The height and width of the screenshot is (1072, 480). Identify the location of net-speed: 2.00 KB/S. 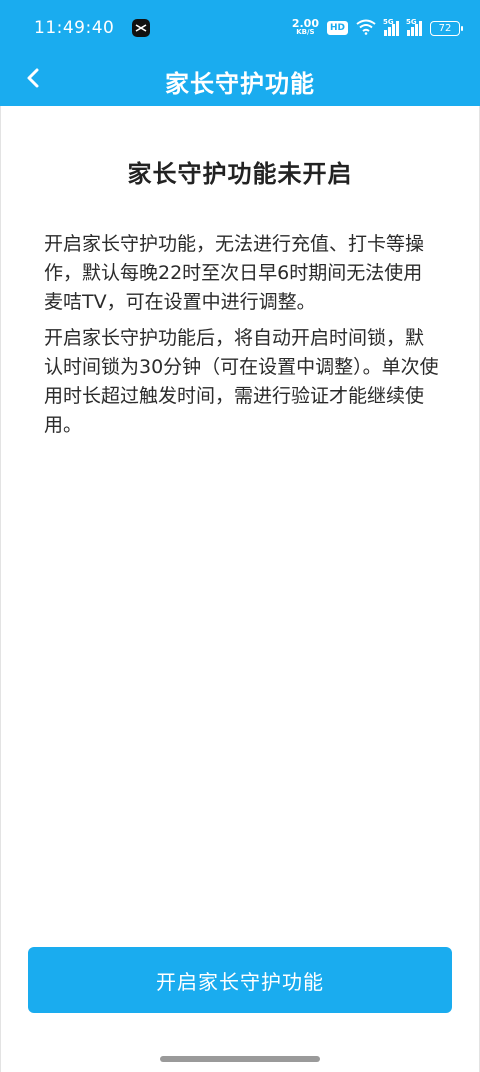
(305, 27).